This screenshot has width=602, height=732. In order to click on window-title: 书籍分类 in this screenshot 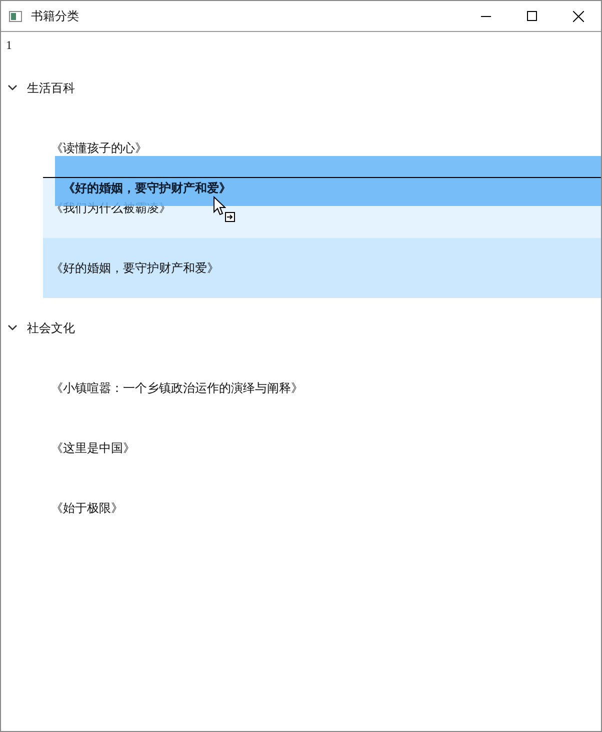, I will do `click(55, 16)`.